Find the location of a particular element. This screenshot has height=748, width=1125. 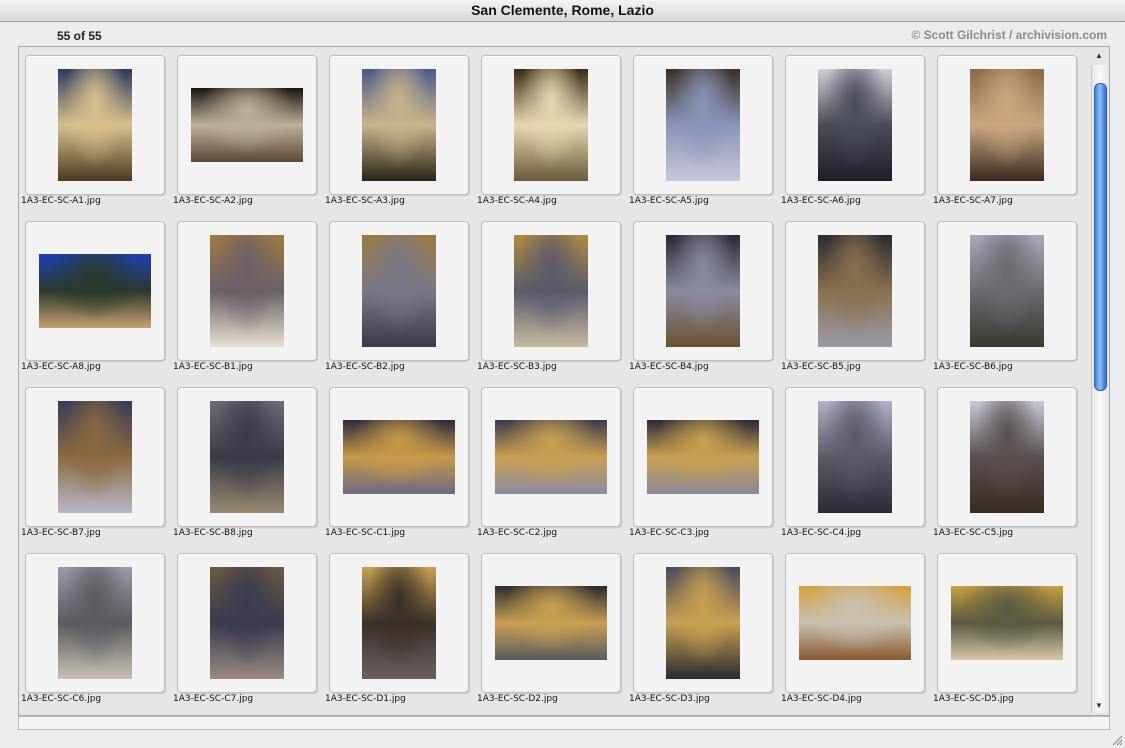

slide-cell: 1A3-EC-SC-D2.jpg is located at coordinates (551, 628).